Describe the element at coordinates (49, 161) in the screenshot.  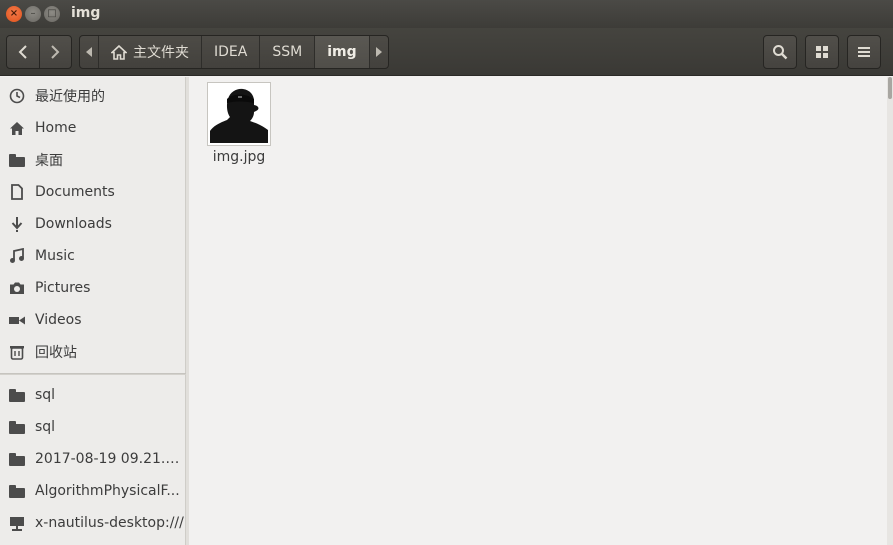
I see `sidebar-item-label: 桌面` at that location.